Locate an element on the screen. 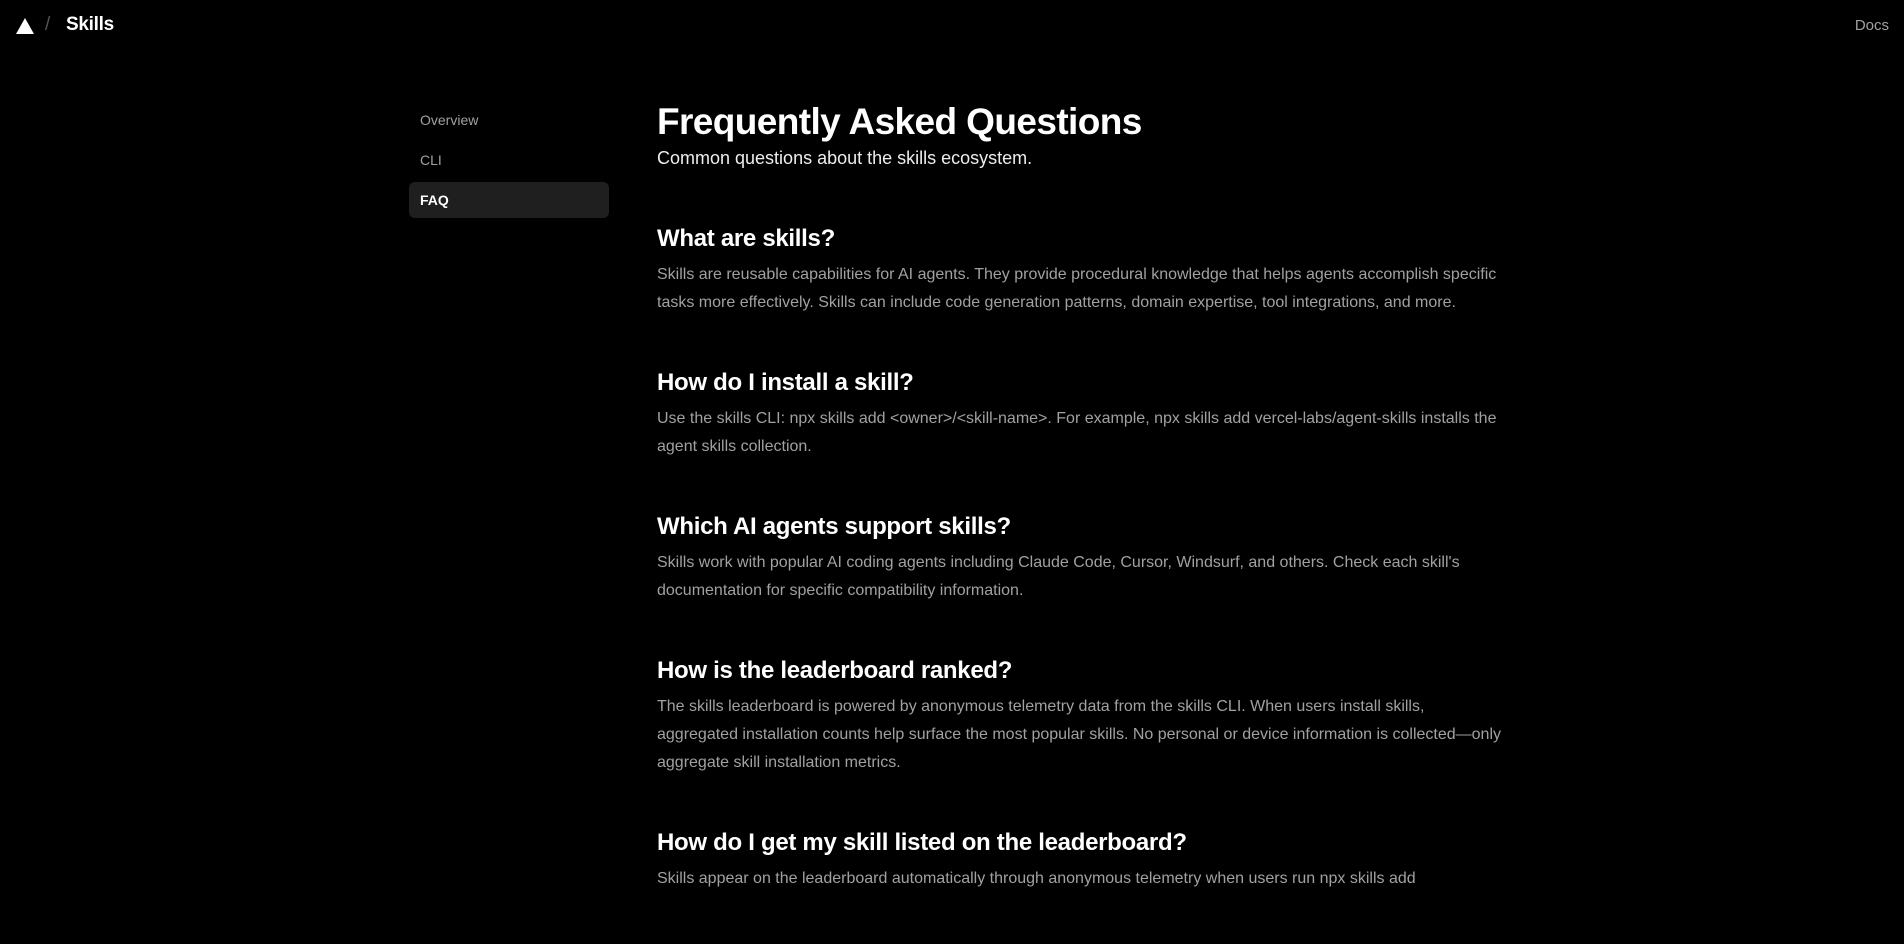 This screenshot has height=944, width=1904. faq-question: Which AI agents support skills? is located at coordinates (834, 526).